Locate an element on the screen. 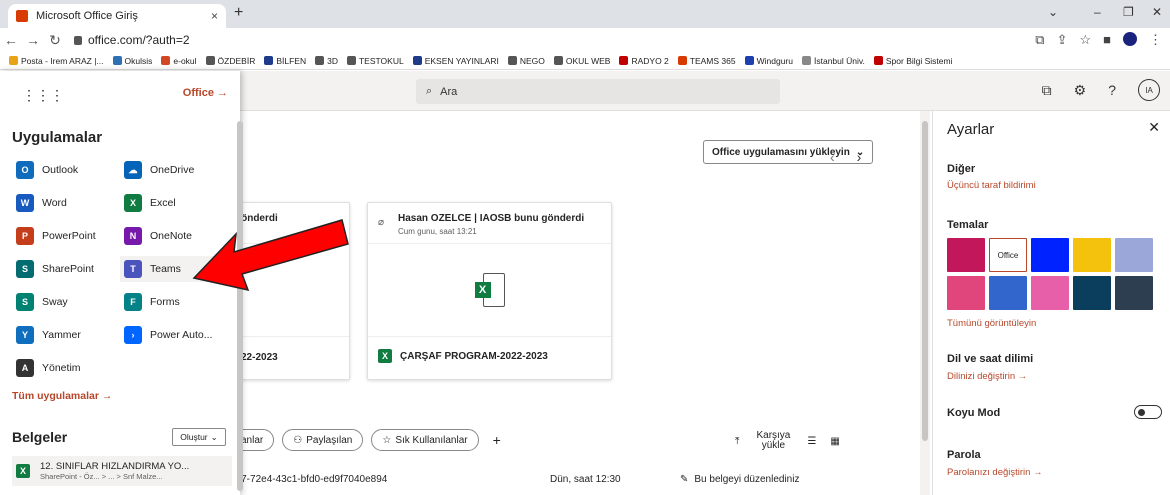 The image size is (1170, 495). upload-label: Karşıya yükle is located at coordinates (773, 441).